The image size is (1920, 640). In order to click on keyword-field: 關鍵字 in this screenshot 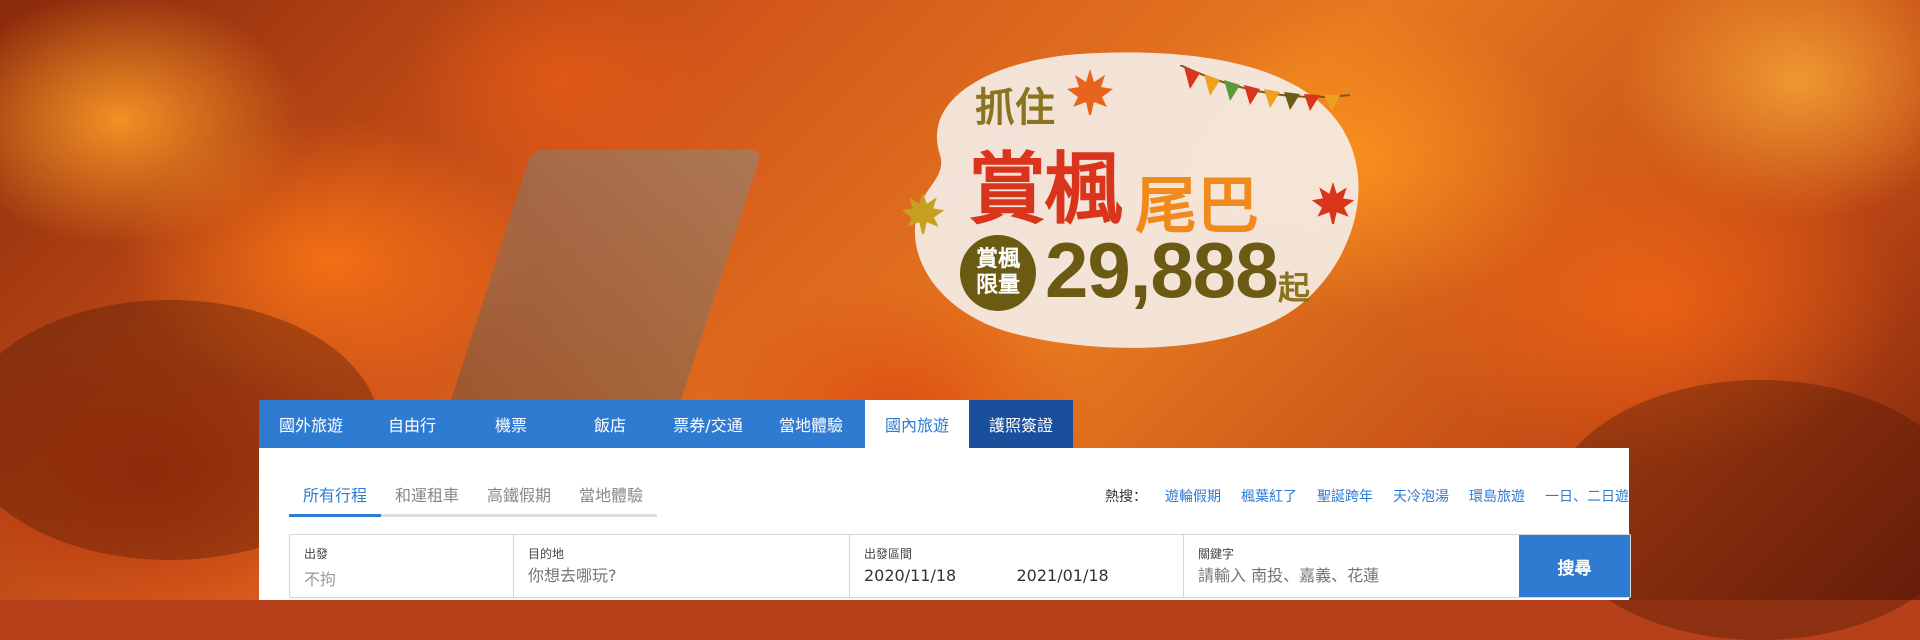, I will do `click(1351, 566)`.